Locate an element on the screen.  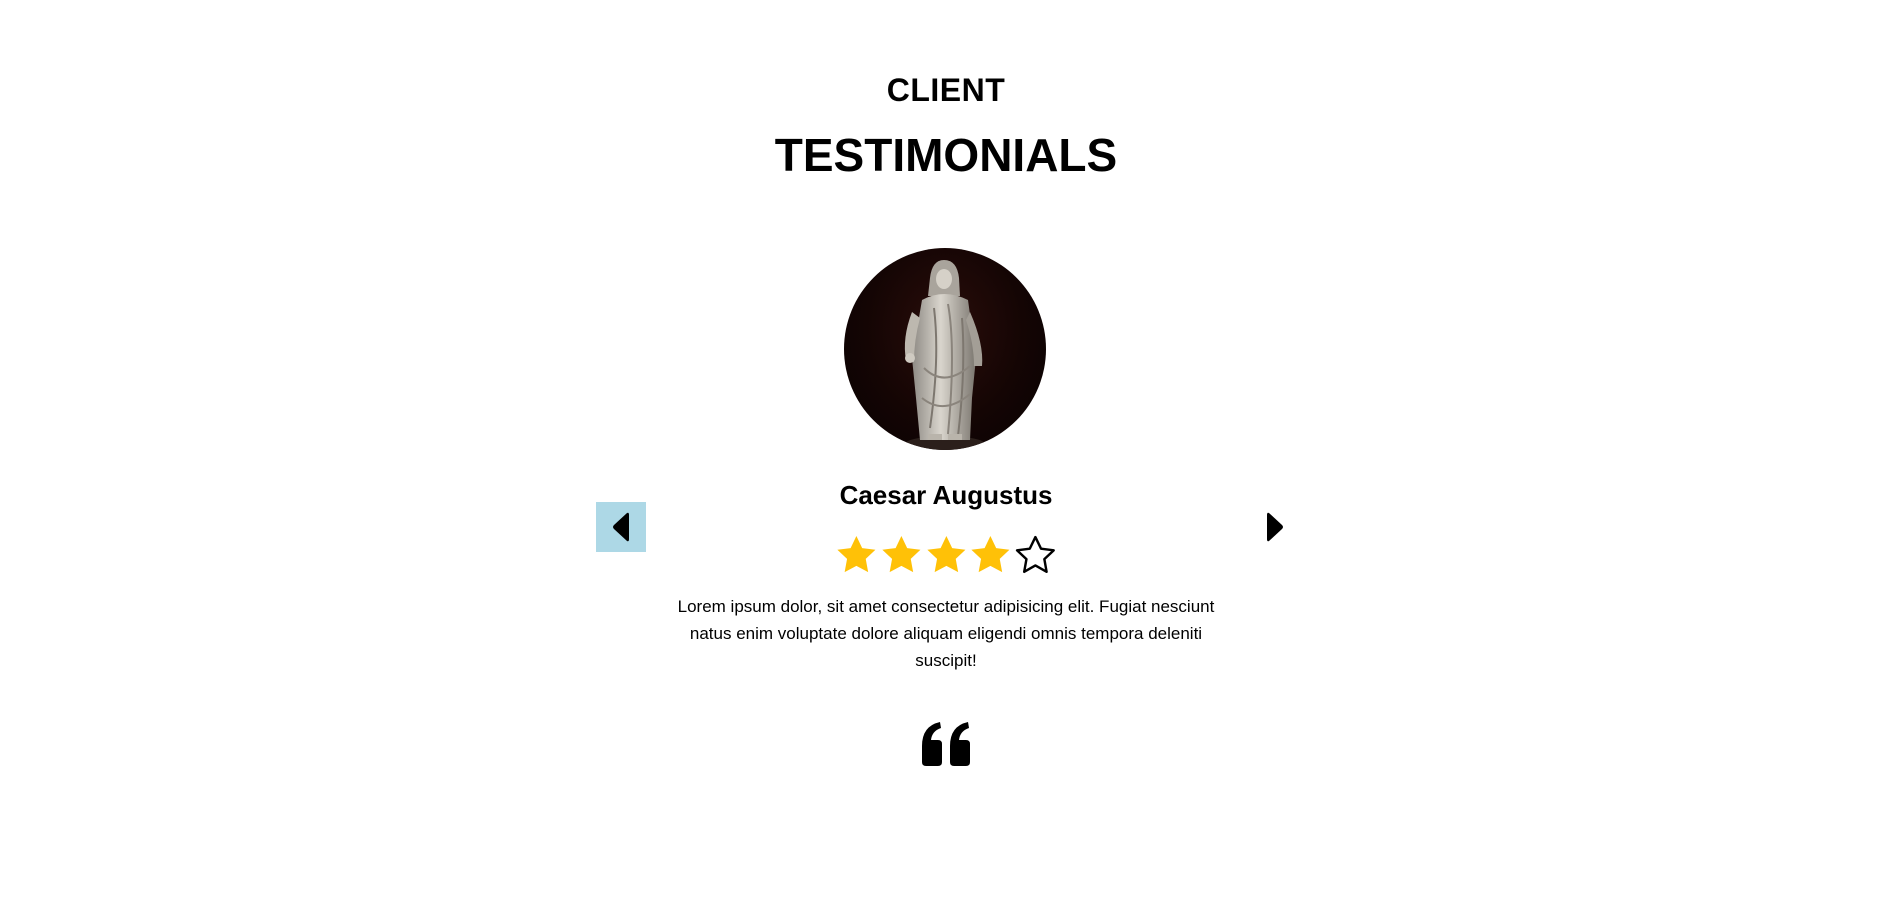
quote-left-icon is located at coordinates (946, 744).